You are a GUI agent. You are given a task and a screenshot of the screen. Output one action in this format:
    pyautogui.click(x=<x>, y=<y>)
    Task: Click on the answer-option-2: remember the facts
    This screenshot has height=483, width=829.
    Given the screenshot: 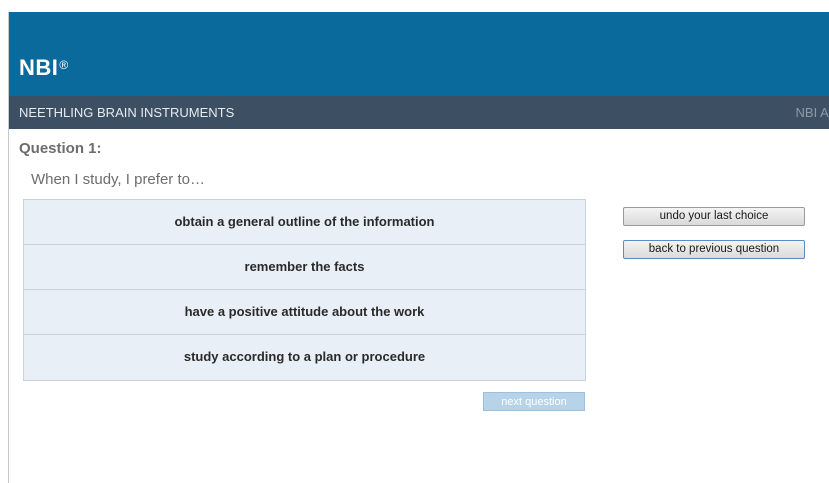 What is the action you would take?
    pyautogui.click(x=304, y=267)
    